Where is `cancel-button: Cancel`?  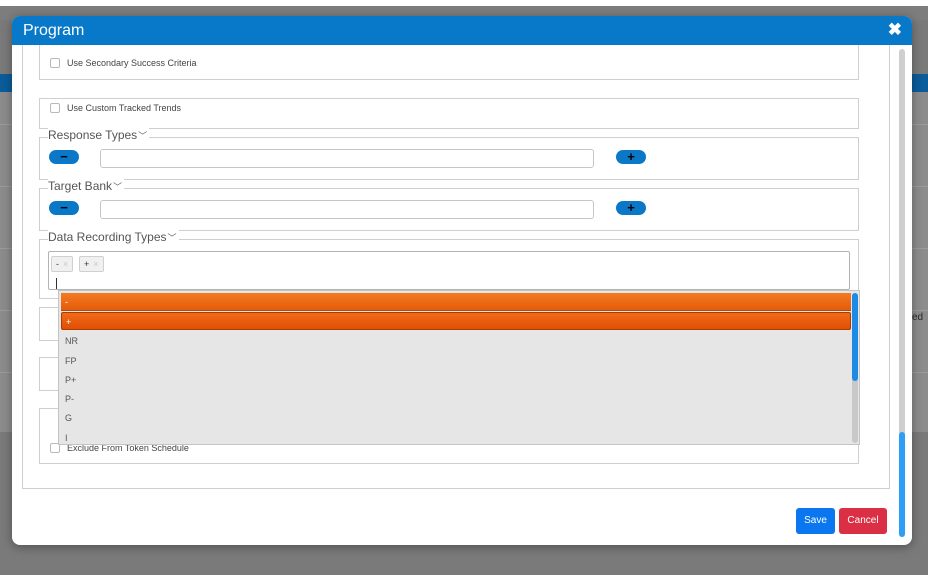
cancel-button: Cancel is located at coordinates (863, 521).